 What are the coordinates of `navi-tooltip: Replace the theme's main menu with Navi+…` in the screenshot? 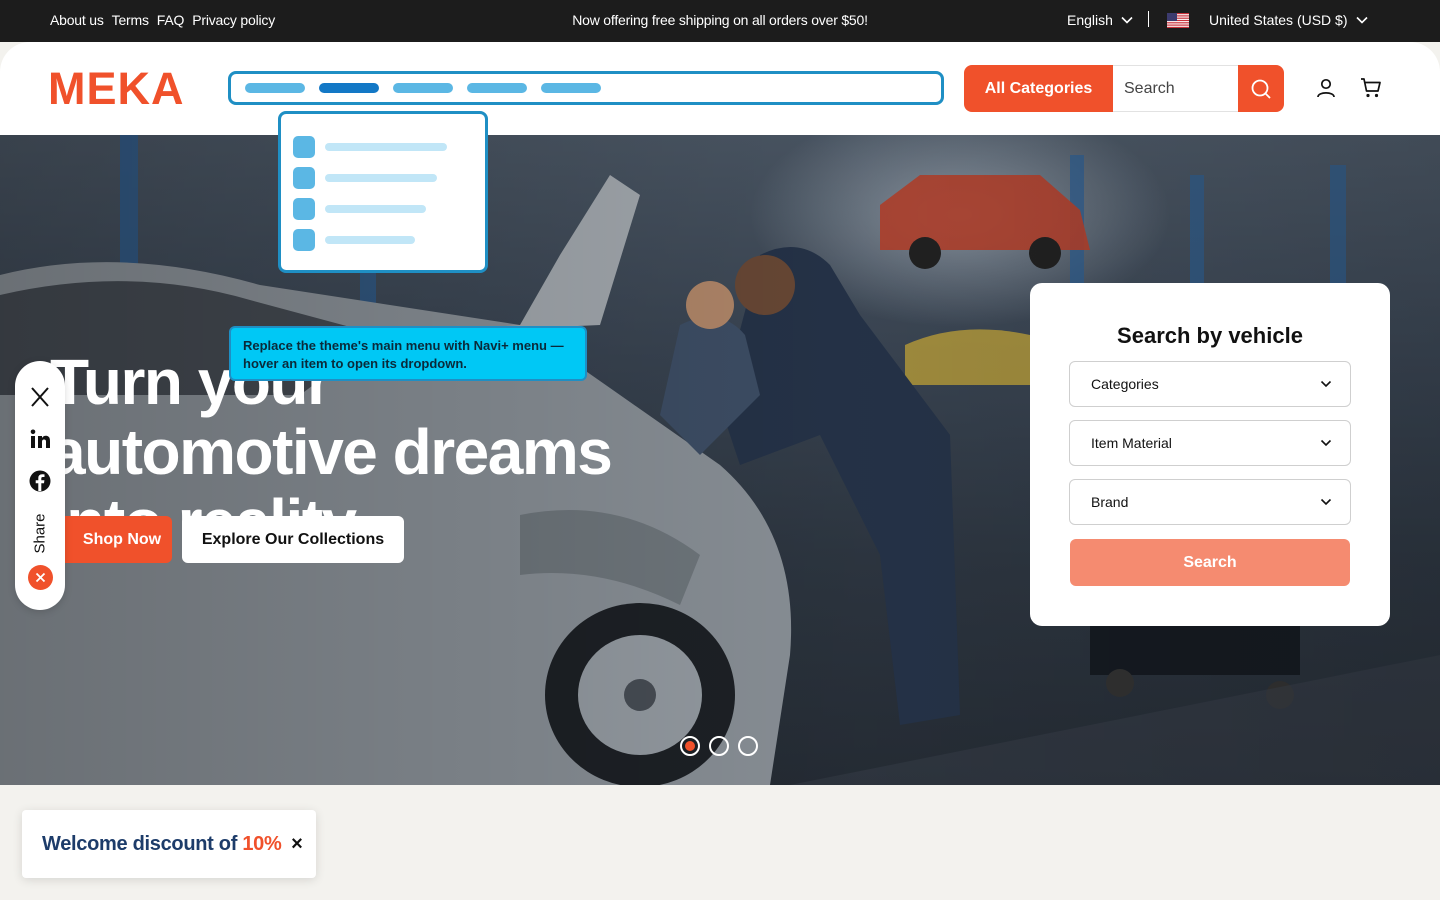 It's located at (408, 353).